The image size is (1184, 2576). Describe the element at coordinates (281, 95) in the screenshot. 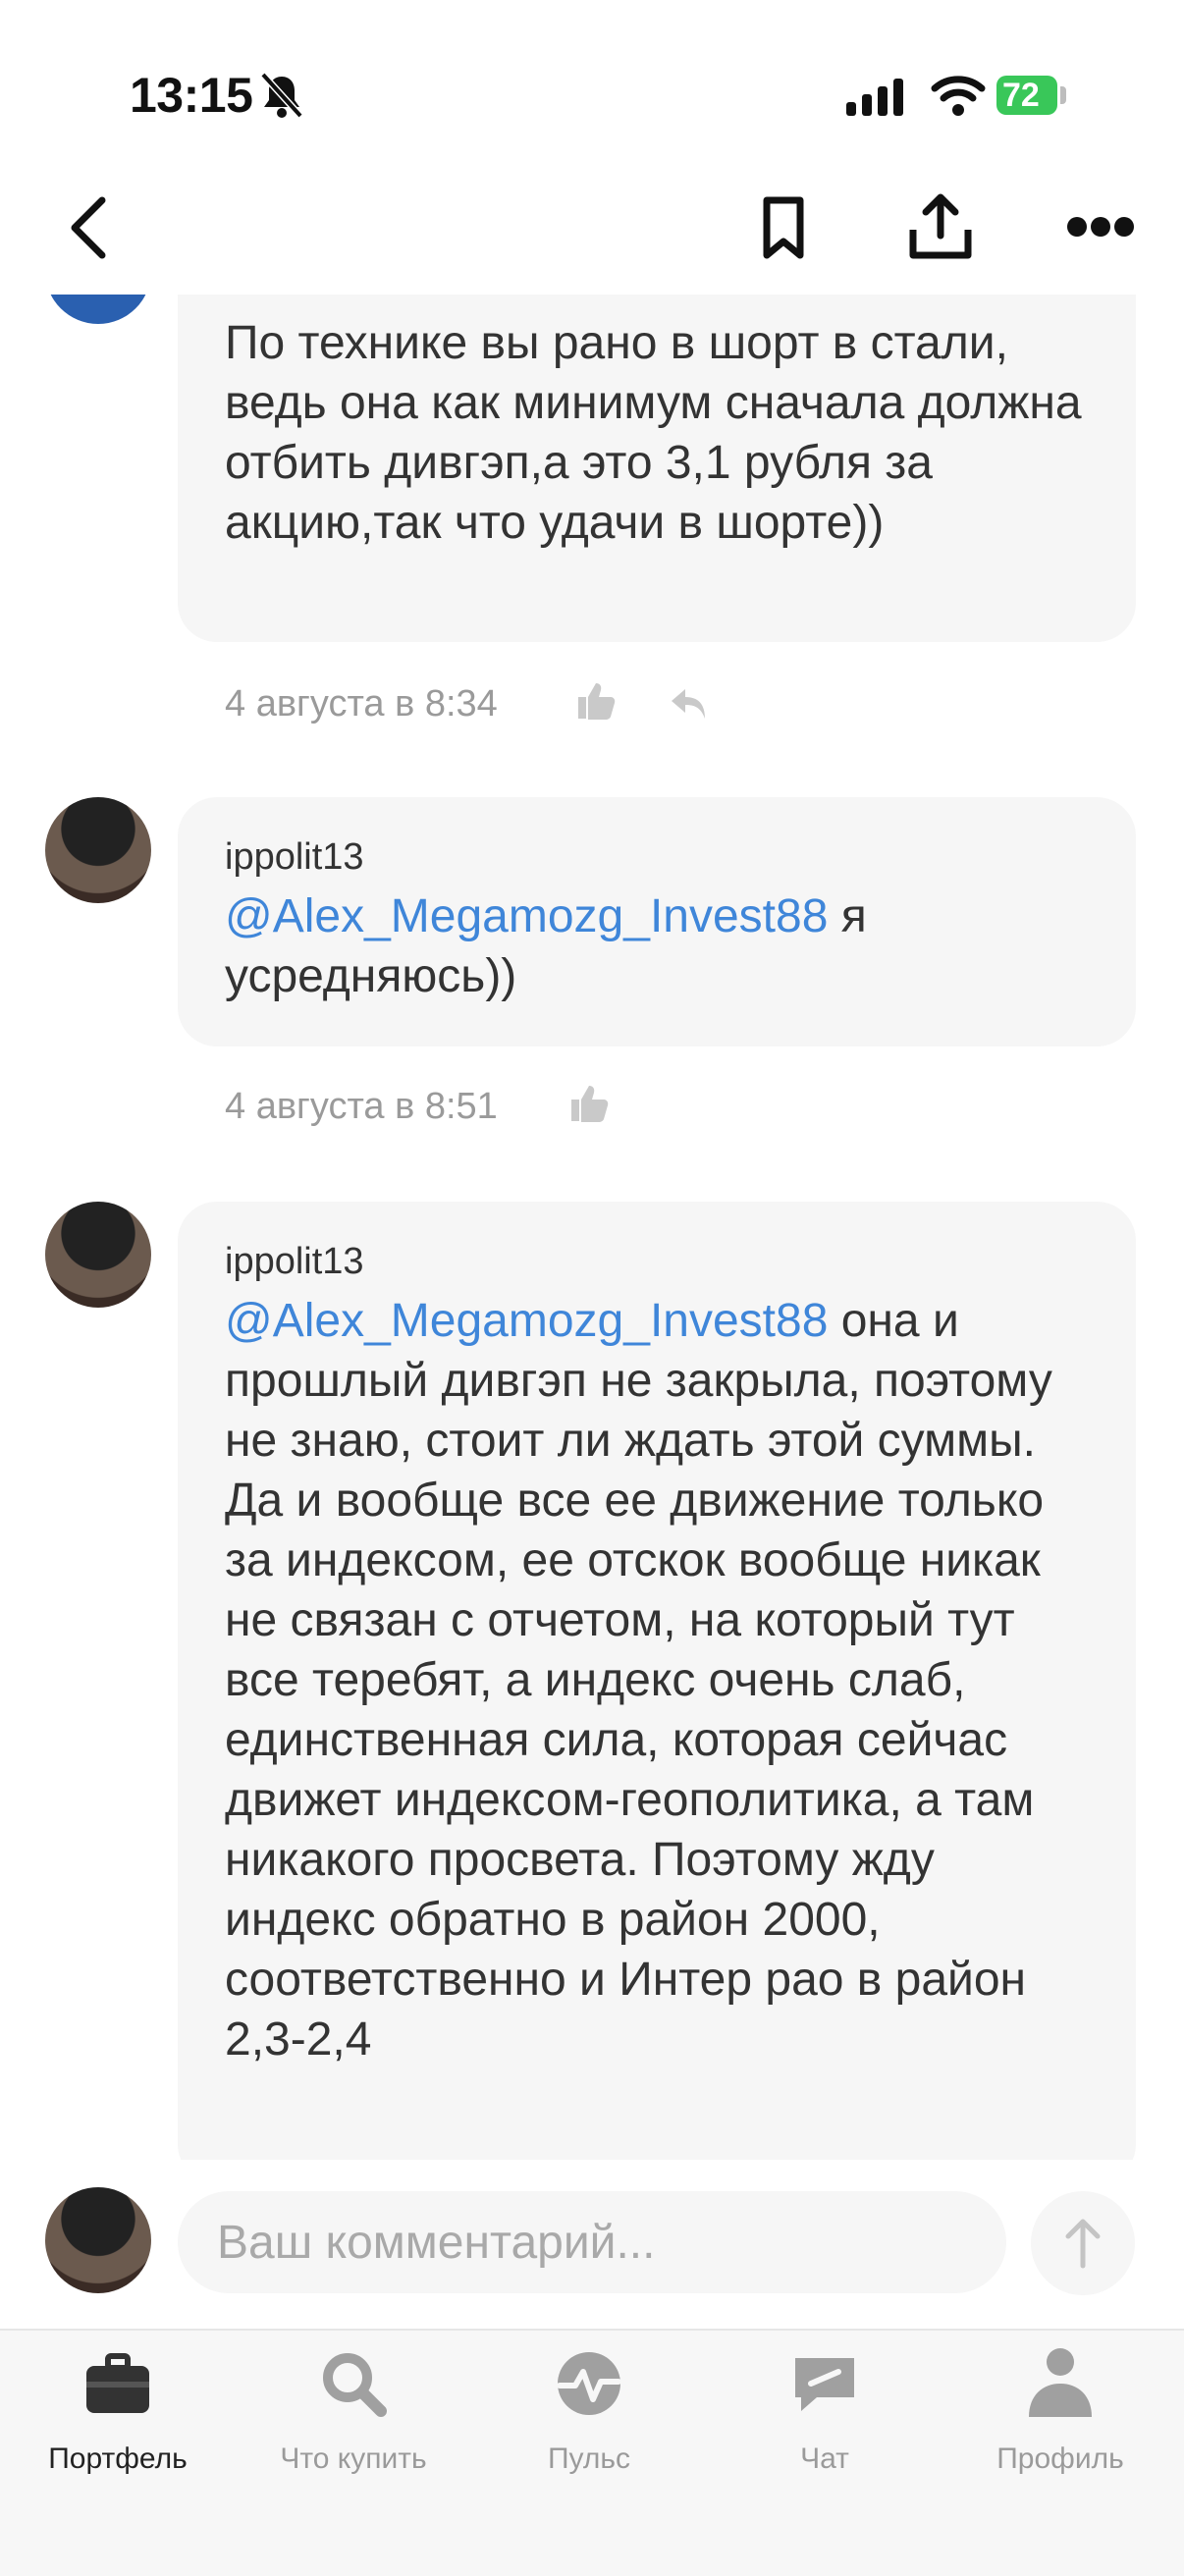

I see `bell-muted-icon` at that location.